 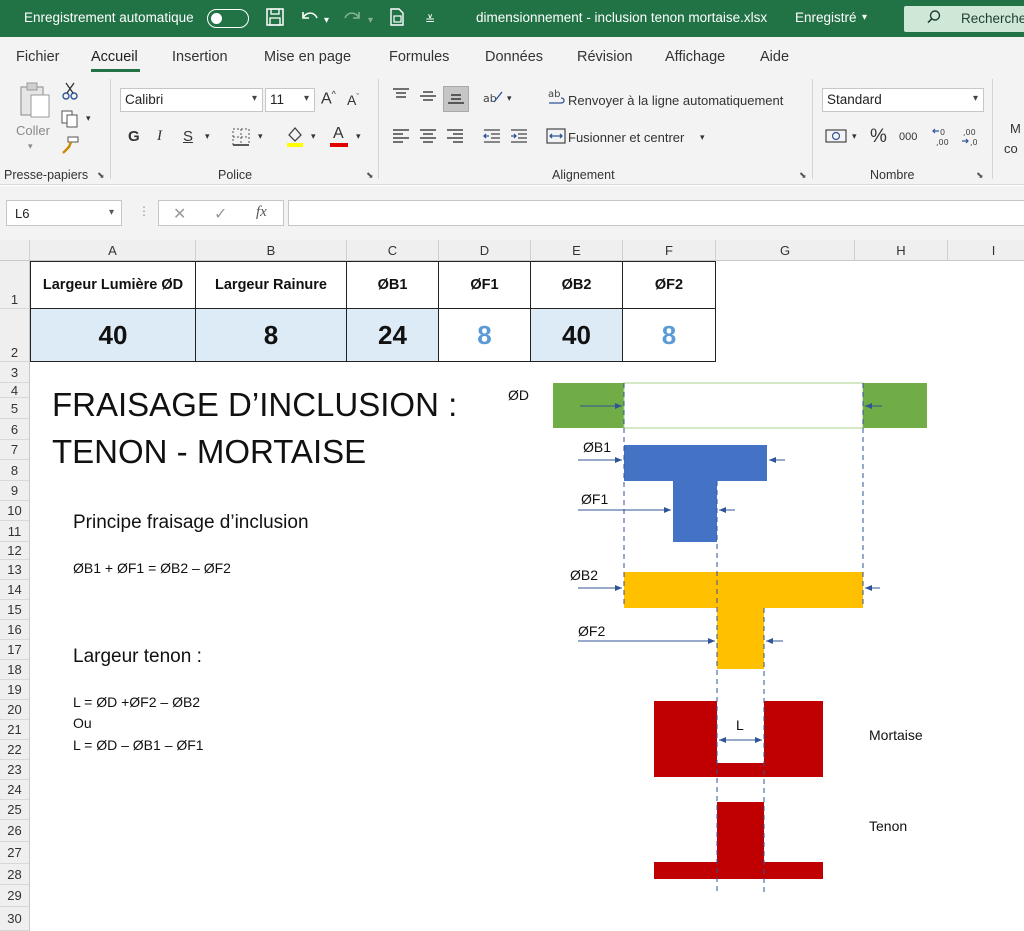 I want to click on diagram-label-b2: ØB2, so click(x=584, y=575).